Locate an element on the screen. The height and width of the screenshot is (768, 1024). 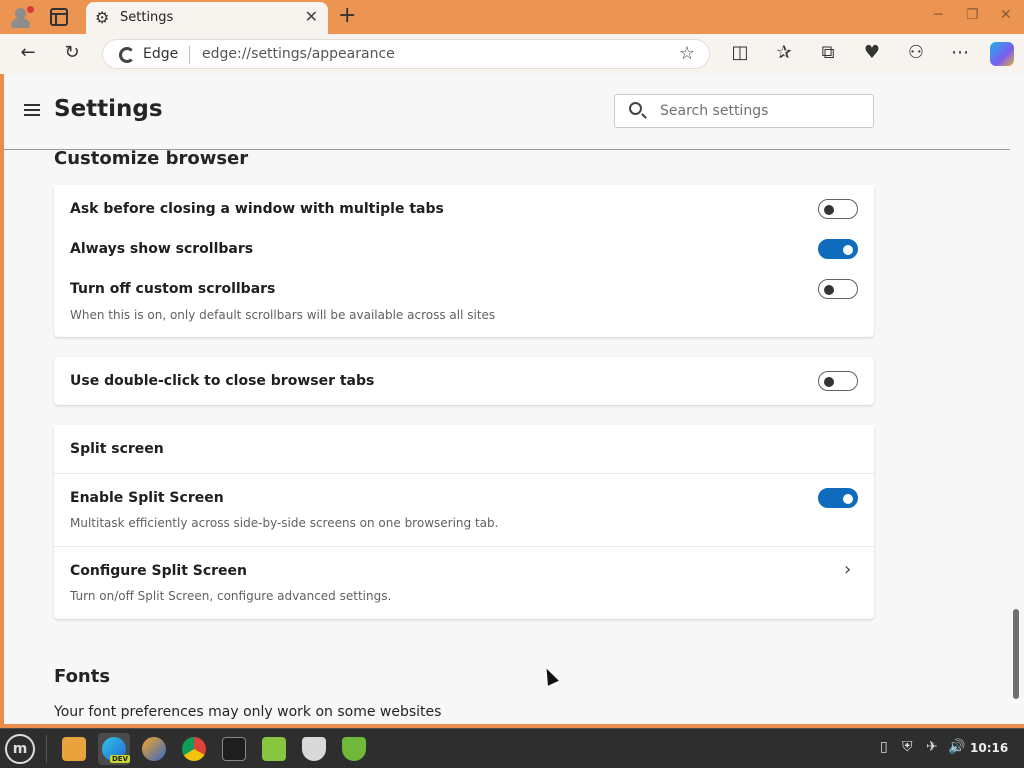
search-placeholder: Search settings is located at coordinates (714, 111).